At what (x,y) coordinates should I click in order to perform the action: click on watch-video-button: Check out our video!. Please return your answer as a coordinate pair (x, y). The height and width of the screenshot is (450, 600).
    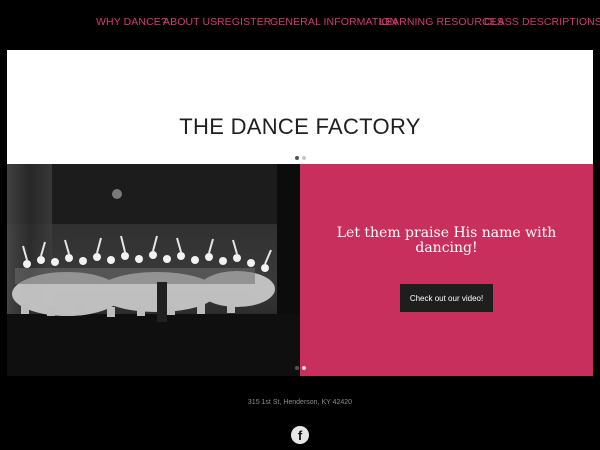
    Looking at the image, I should click on (446, 298).